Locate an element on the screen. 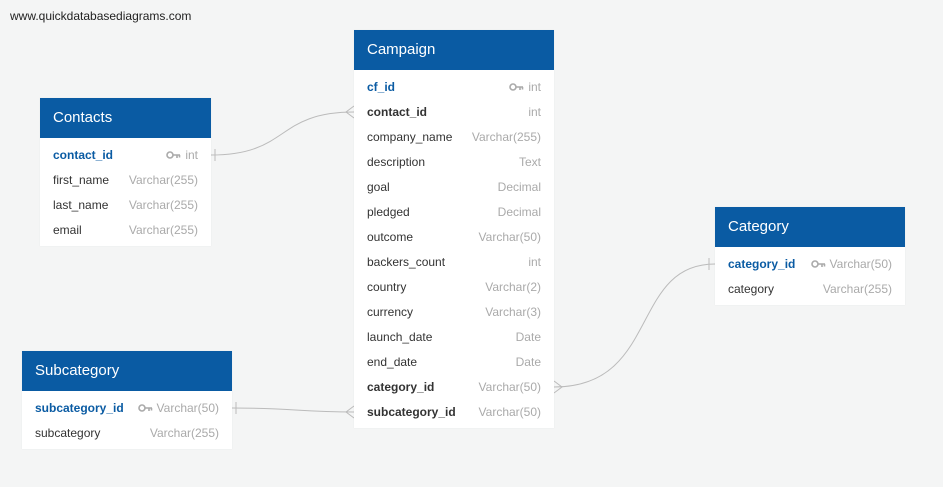 This screenshot has width=943, height=487. field-row: goal Decimal is located at coordinates (454, 186).